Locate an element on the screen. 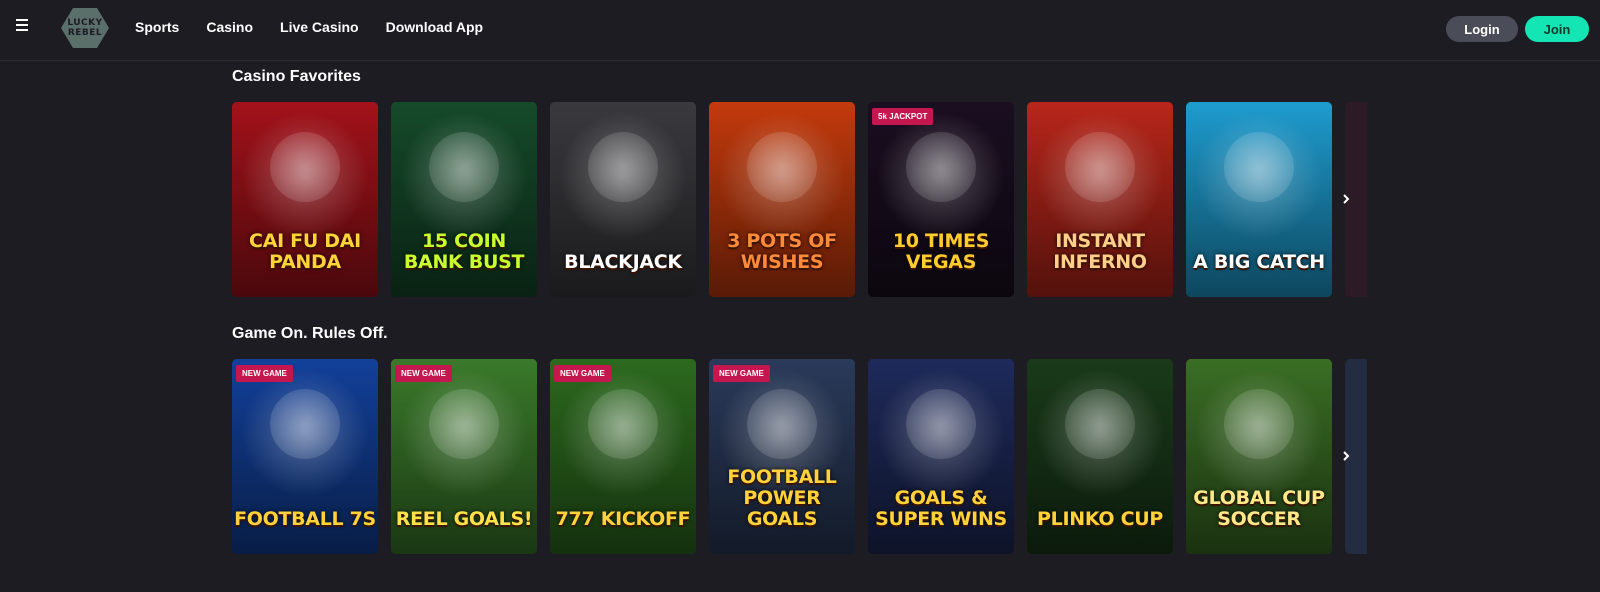 The width and height of the screenshot is (1600, 592). game-tile: NEW GAME Football 7s is located at coordinates (305, 456).